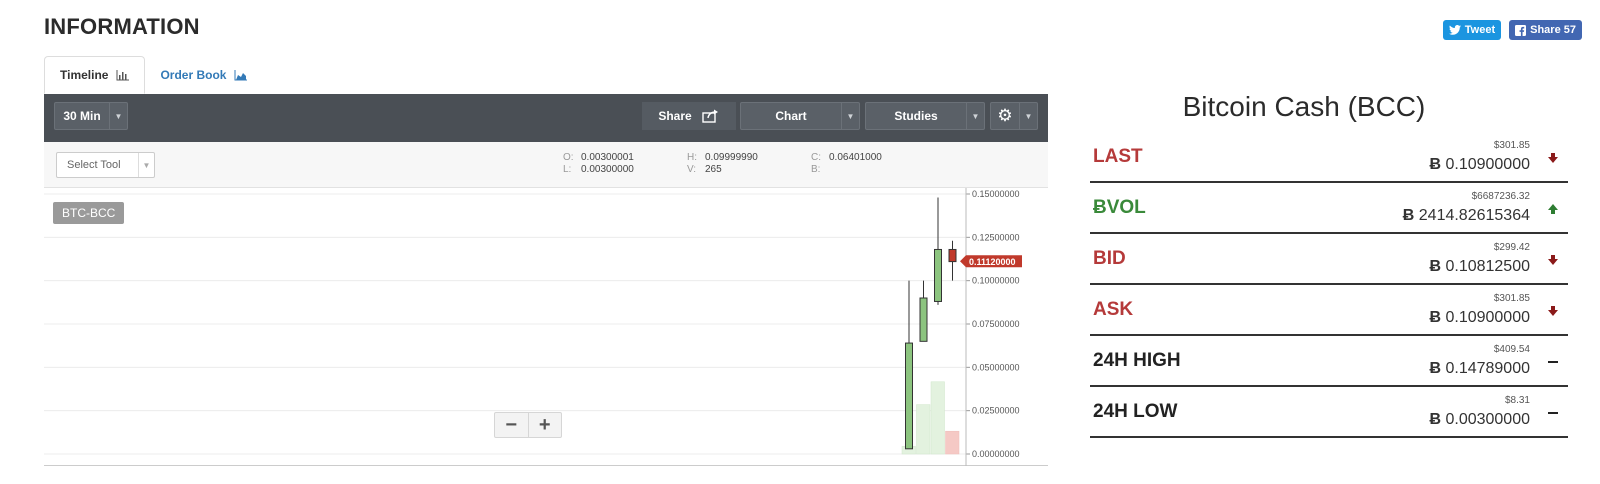 The width and height of the screenshot is (1600, 484). What do you see at coordinates (916, 116) in the screenshot?
I see `studies-label: Studies` at bounding box center [916, 116].